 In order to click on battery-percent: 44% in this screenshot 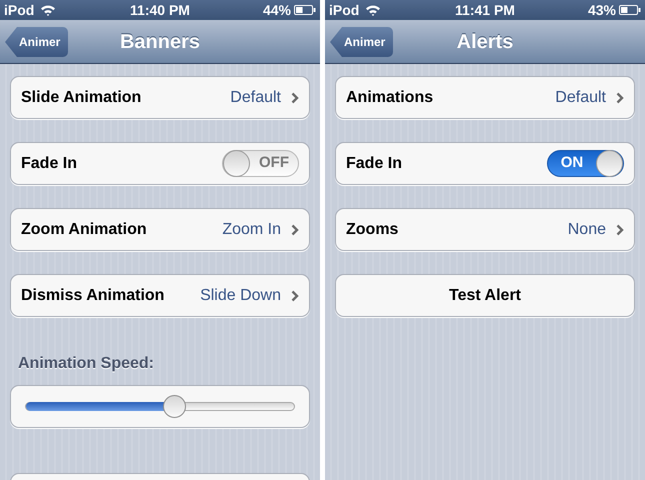, I will do `click(276, 10)`.